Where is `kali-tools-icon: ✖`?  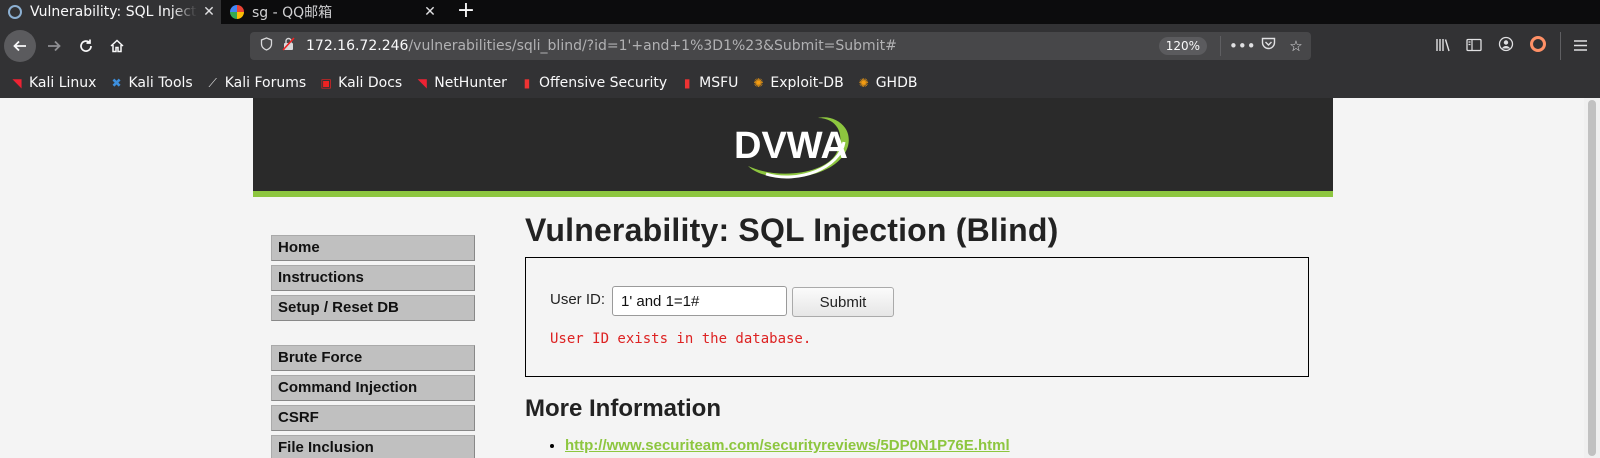 kali-tools-icon: ✖ is located at coordinates (116, 83).